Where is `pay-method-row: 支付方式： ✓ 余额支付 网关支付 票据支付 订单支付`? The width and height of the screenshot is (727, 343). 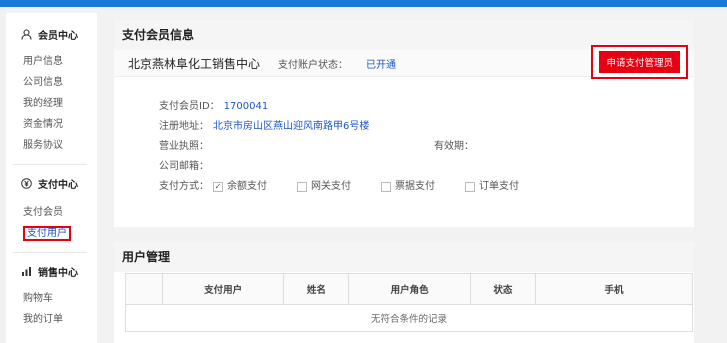
pay-method-row: 支付方式： ✓ 余额支付 网关支付 票据支付 订单支付 is located at coordinates (426, 187).